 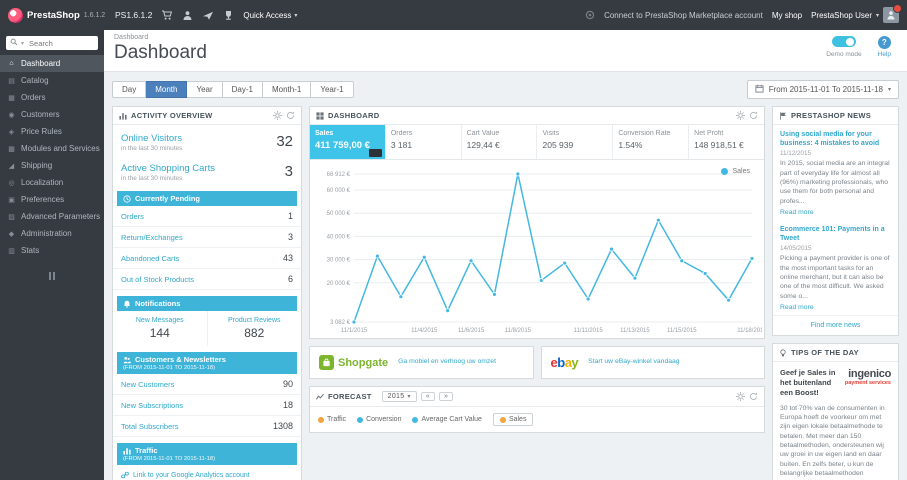 What do you see at coordinates (52, 114) in the screenshot?
I see `sidebar-item-customers: ◉ Customers` at bounding box center [52, 114].